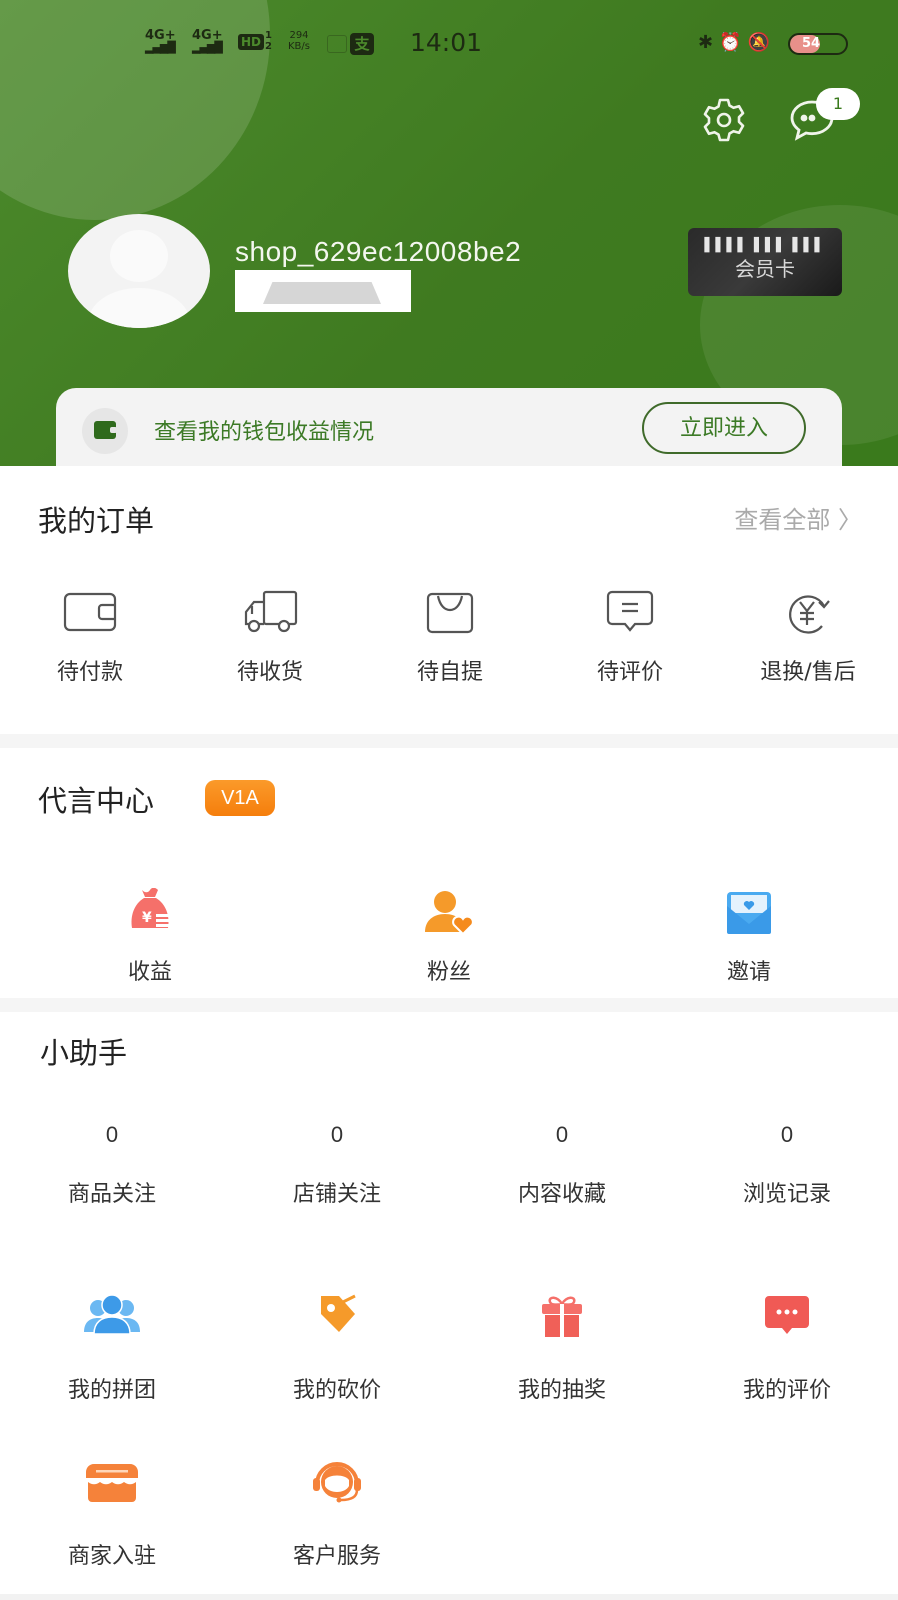 The width and height of the screenshot is (898, 1600). I want to click on level-badge: V1A, so click(240, 798).